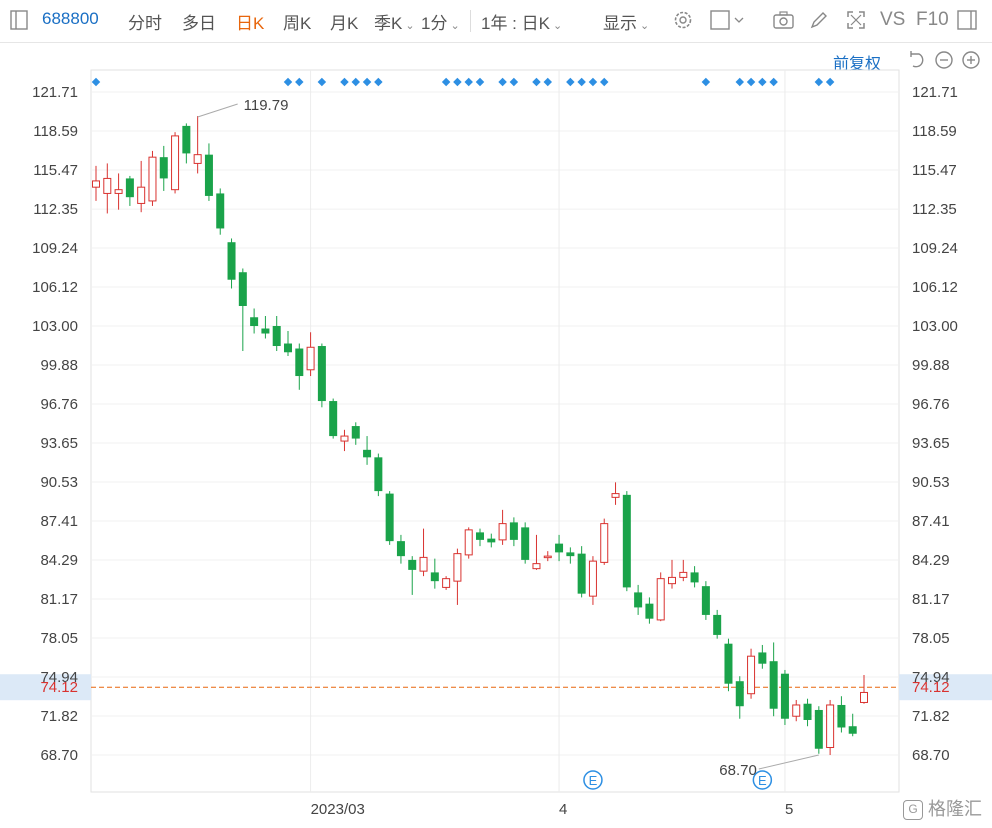 This screenshot has width=992, height=828. What do you see at coordinates (55, 287) in the screenshot?
I see `y-tick-label-left: 106.12` at bounding box center [55, 287].